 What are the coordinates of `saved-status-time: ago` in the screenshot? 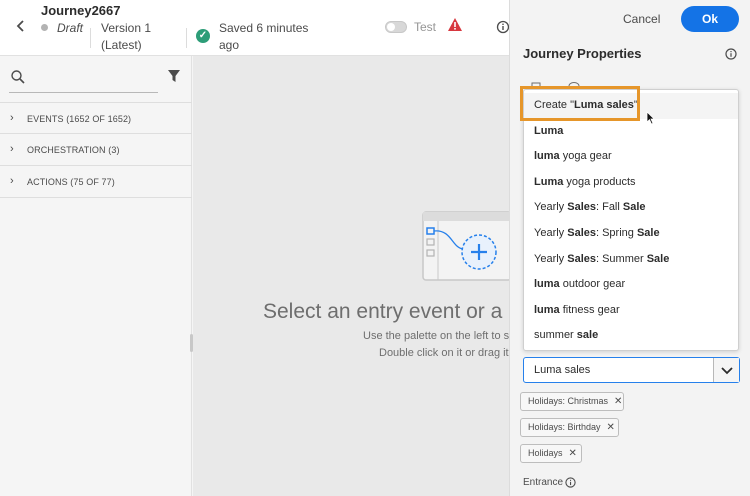 It's located at (229, 45).